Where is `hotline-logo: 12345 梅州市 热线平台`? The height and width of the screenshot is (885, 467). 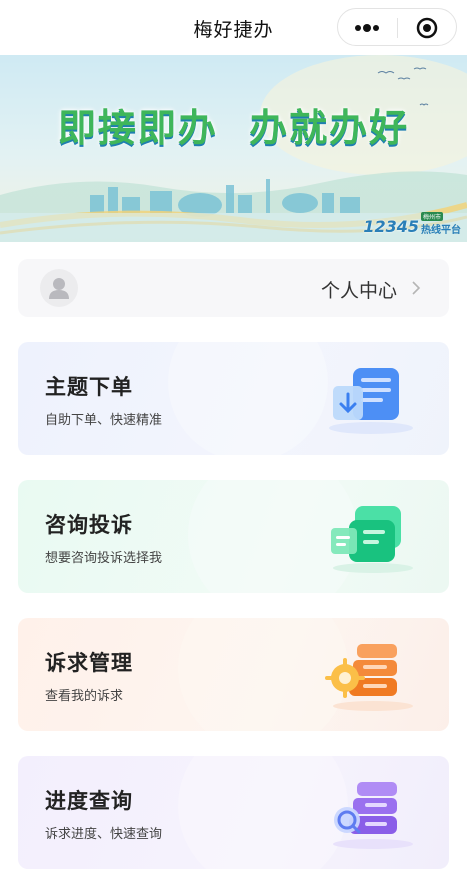
hotline-logo: 12345 梅州市 热线平台 is located at coordinates (412, 224).